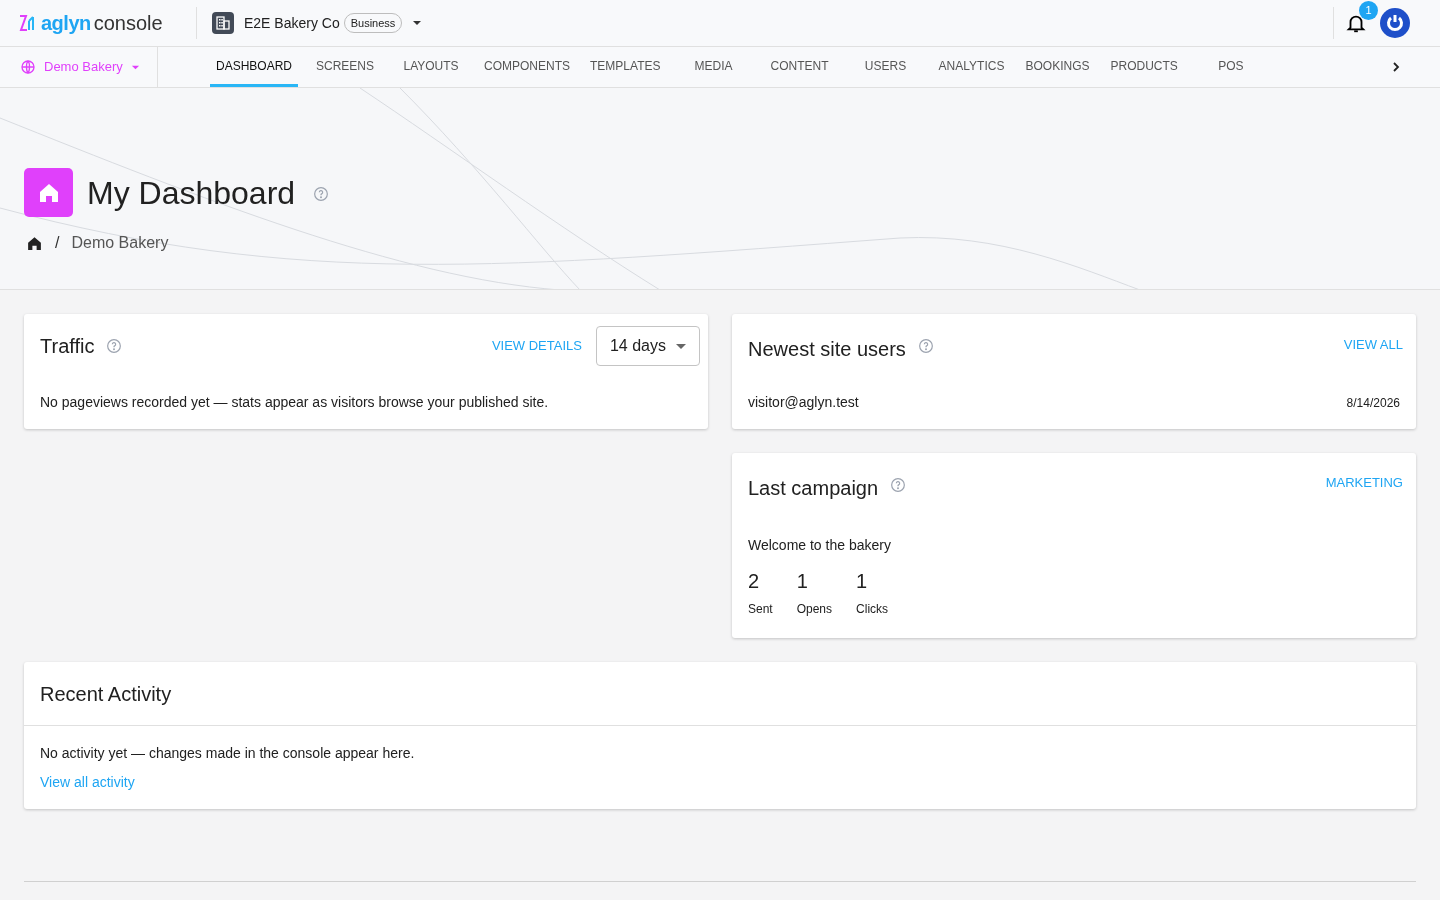 The height and width of the screenshot is (900, 1440). I want to click on card-title: Traffic, so click(67, 346).